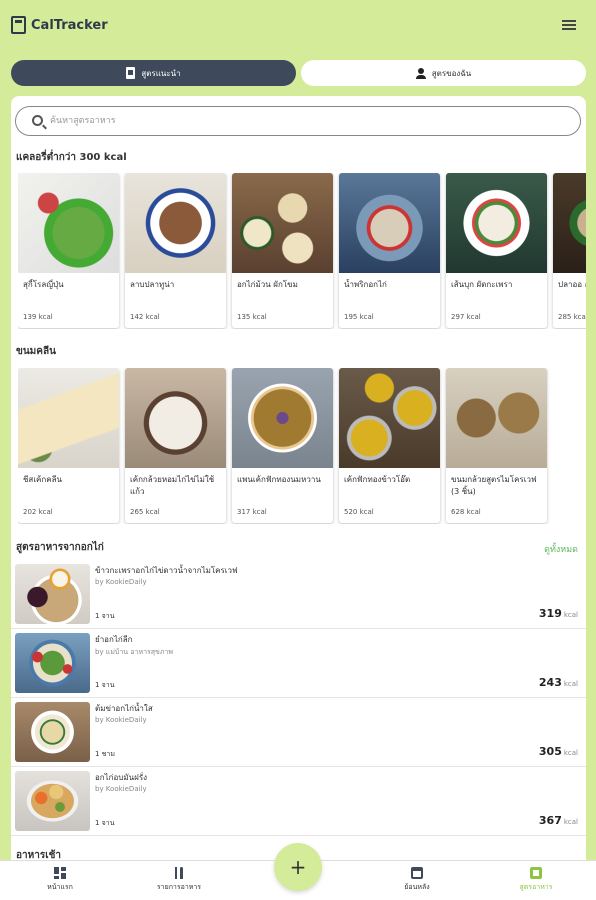 The image size is (596, 900). Describe the element at coordinates (377, 479) in the screenshot. I see `recipe-name: เค้กฟักทองข้าวโอ๊ต` at that location.